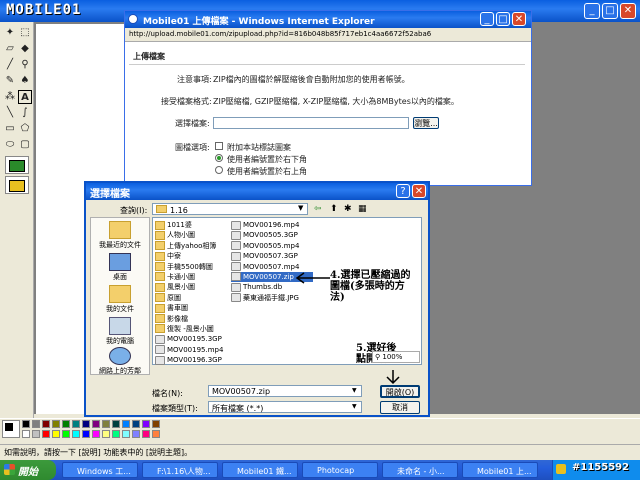 This screenshot has width=640, height=480. I want to click on open-button: 開啟(O), so click(400, 391).